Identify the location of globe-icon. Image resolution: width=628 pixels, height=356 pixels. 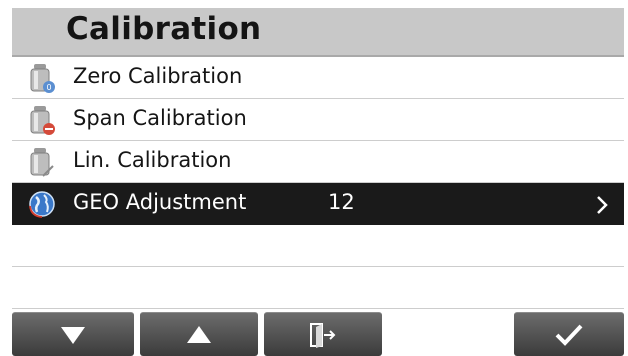
(42, 204).